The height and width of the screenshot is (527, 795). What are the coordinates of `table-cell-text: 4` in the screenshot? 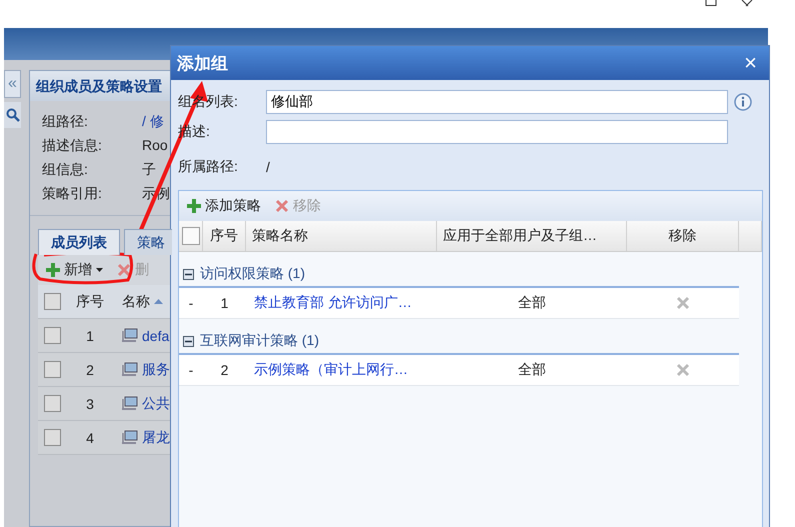 It's located at (90, 438).